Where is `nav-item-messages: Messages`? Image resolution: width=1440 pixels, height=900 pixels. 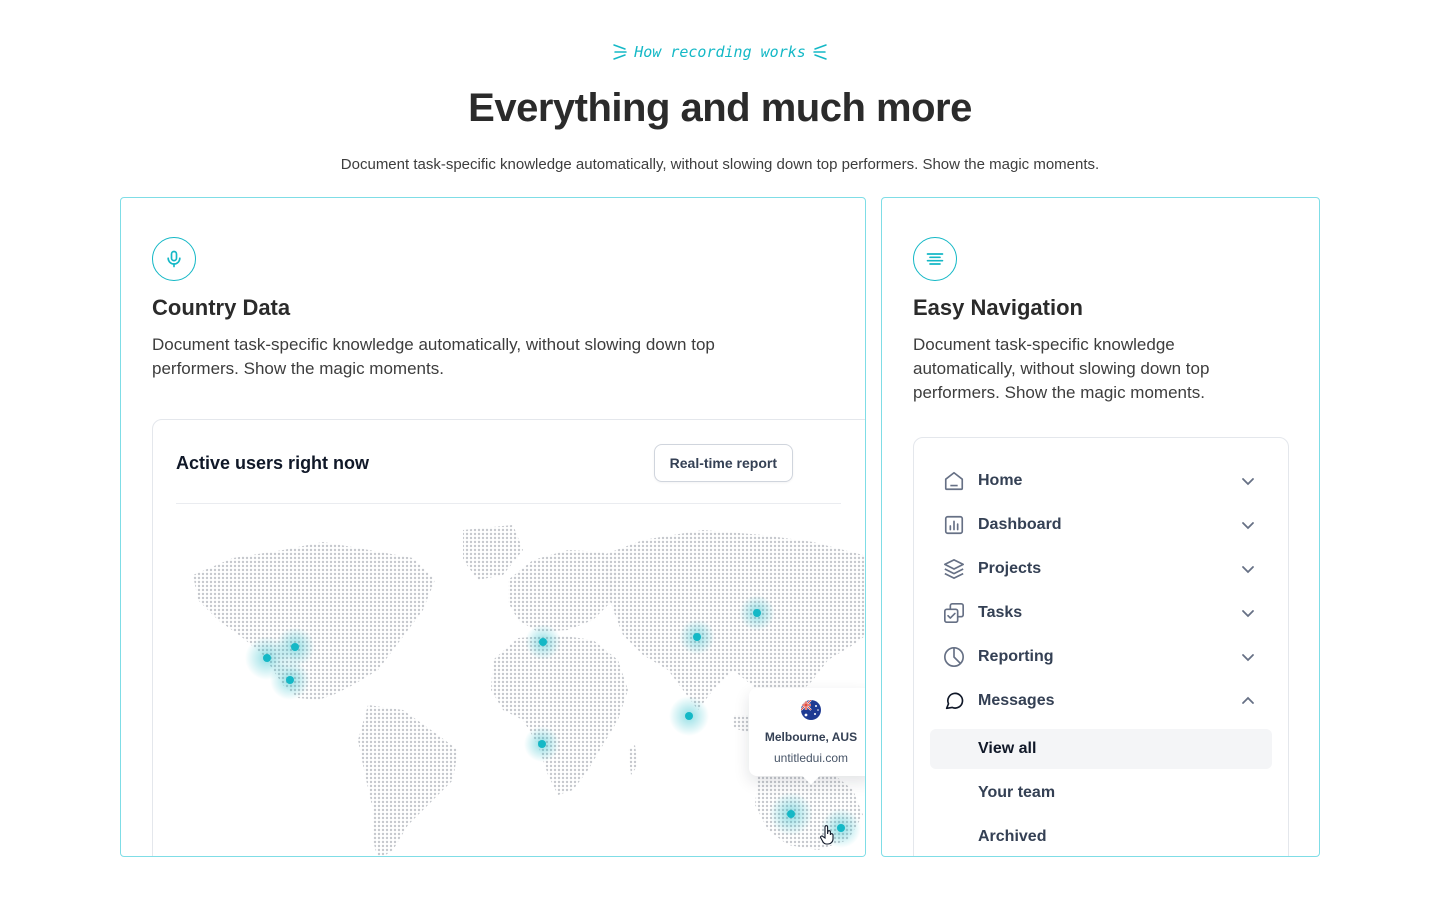 nav-item-messages: Messages is located at coordinates (1101, 701).